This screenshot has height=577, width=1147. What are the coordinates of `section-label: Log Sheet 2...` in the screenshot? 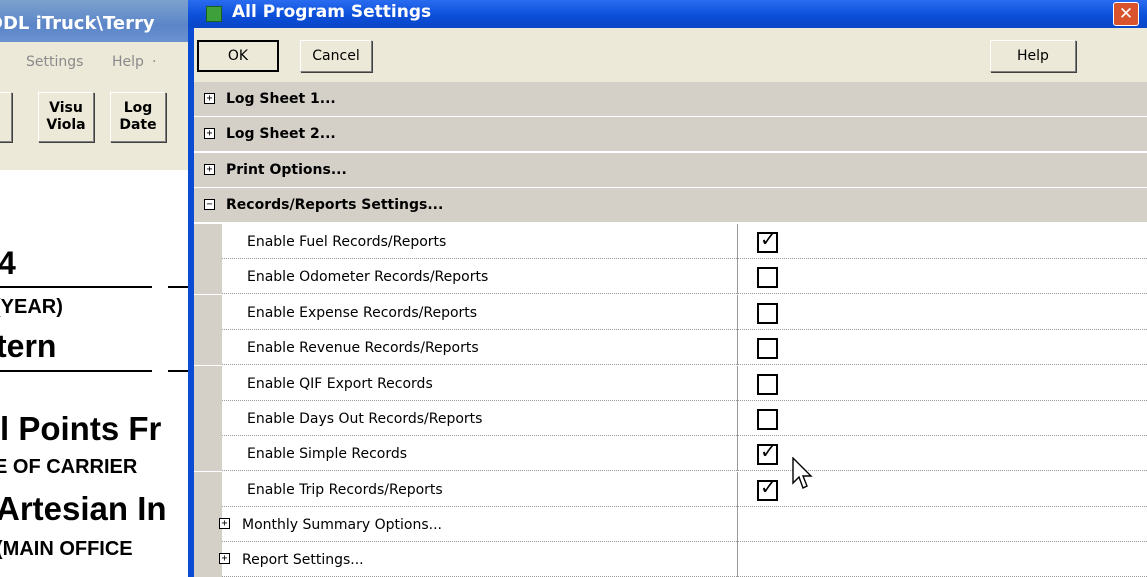 It's located at (281, 134).